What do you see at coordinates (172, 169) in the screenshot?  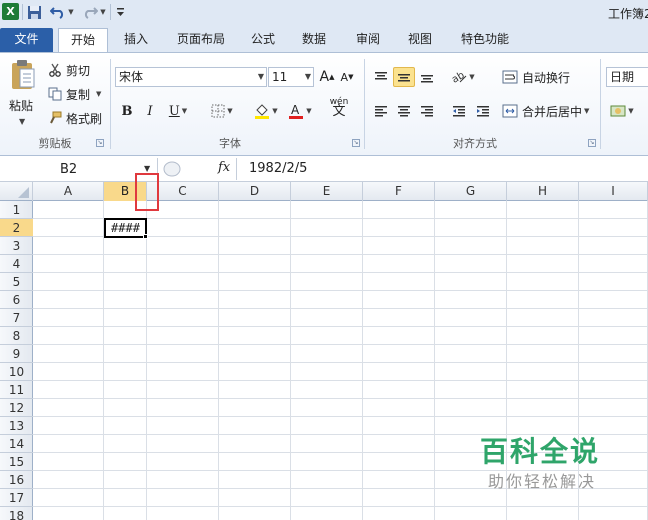 I see `formula-bar-splitter-icon` at bounding box center [172, 169].